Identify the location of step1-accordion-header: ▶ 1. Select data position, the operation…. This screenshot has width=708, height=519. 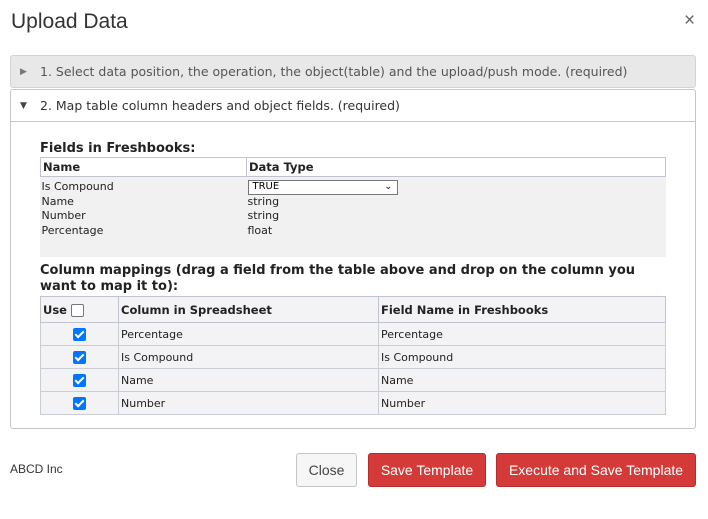
(353, 71).